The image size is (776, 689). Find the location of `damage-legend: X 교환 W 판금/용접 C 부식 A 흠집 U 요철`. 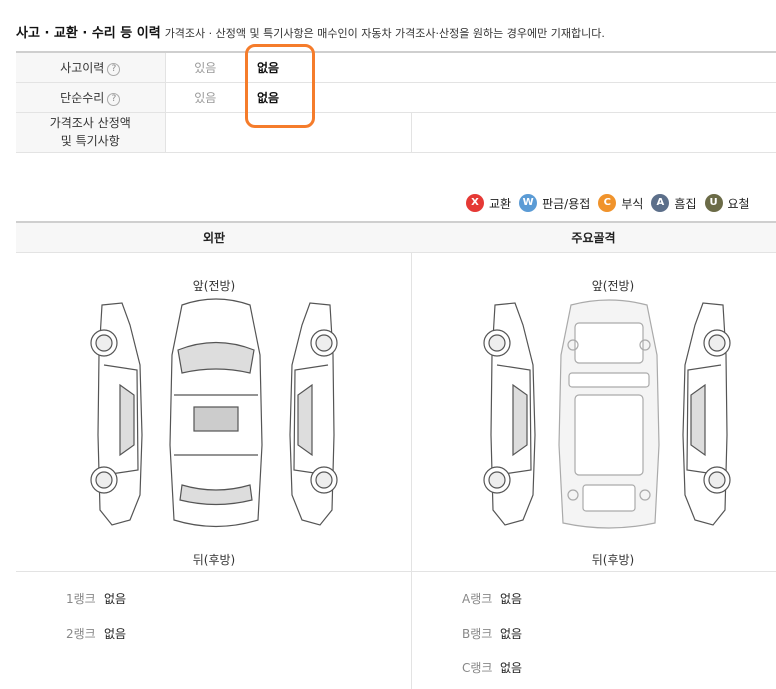

damage-legend: X 교환 W 판금/용접 C 부식 A 흠집 U 요철 is located at coordinates (612, 203).